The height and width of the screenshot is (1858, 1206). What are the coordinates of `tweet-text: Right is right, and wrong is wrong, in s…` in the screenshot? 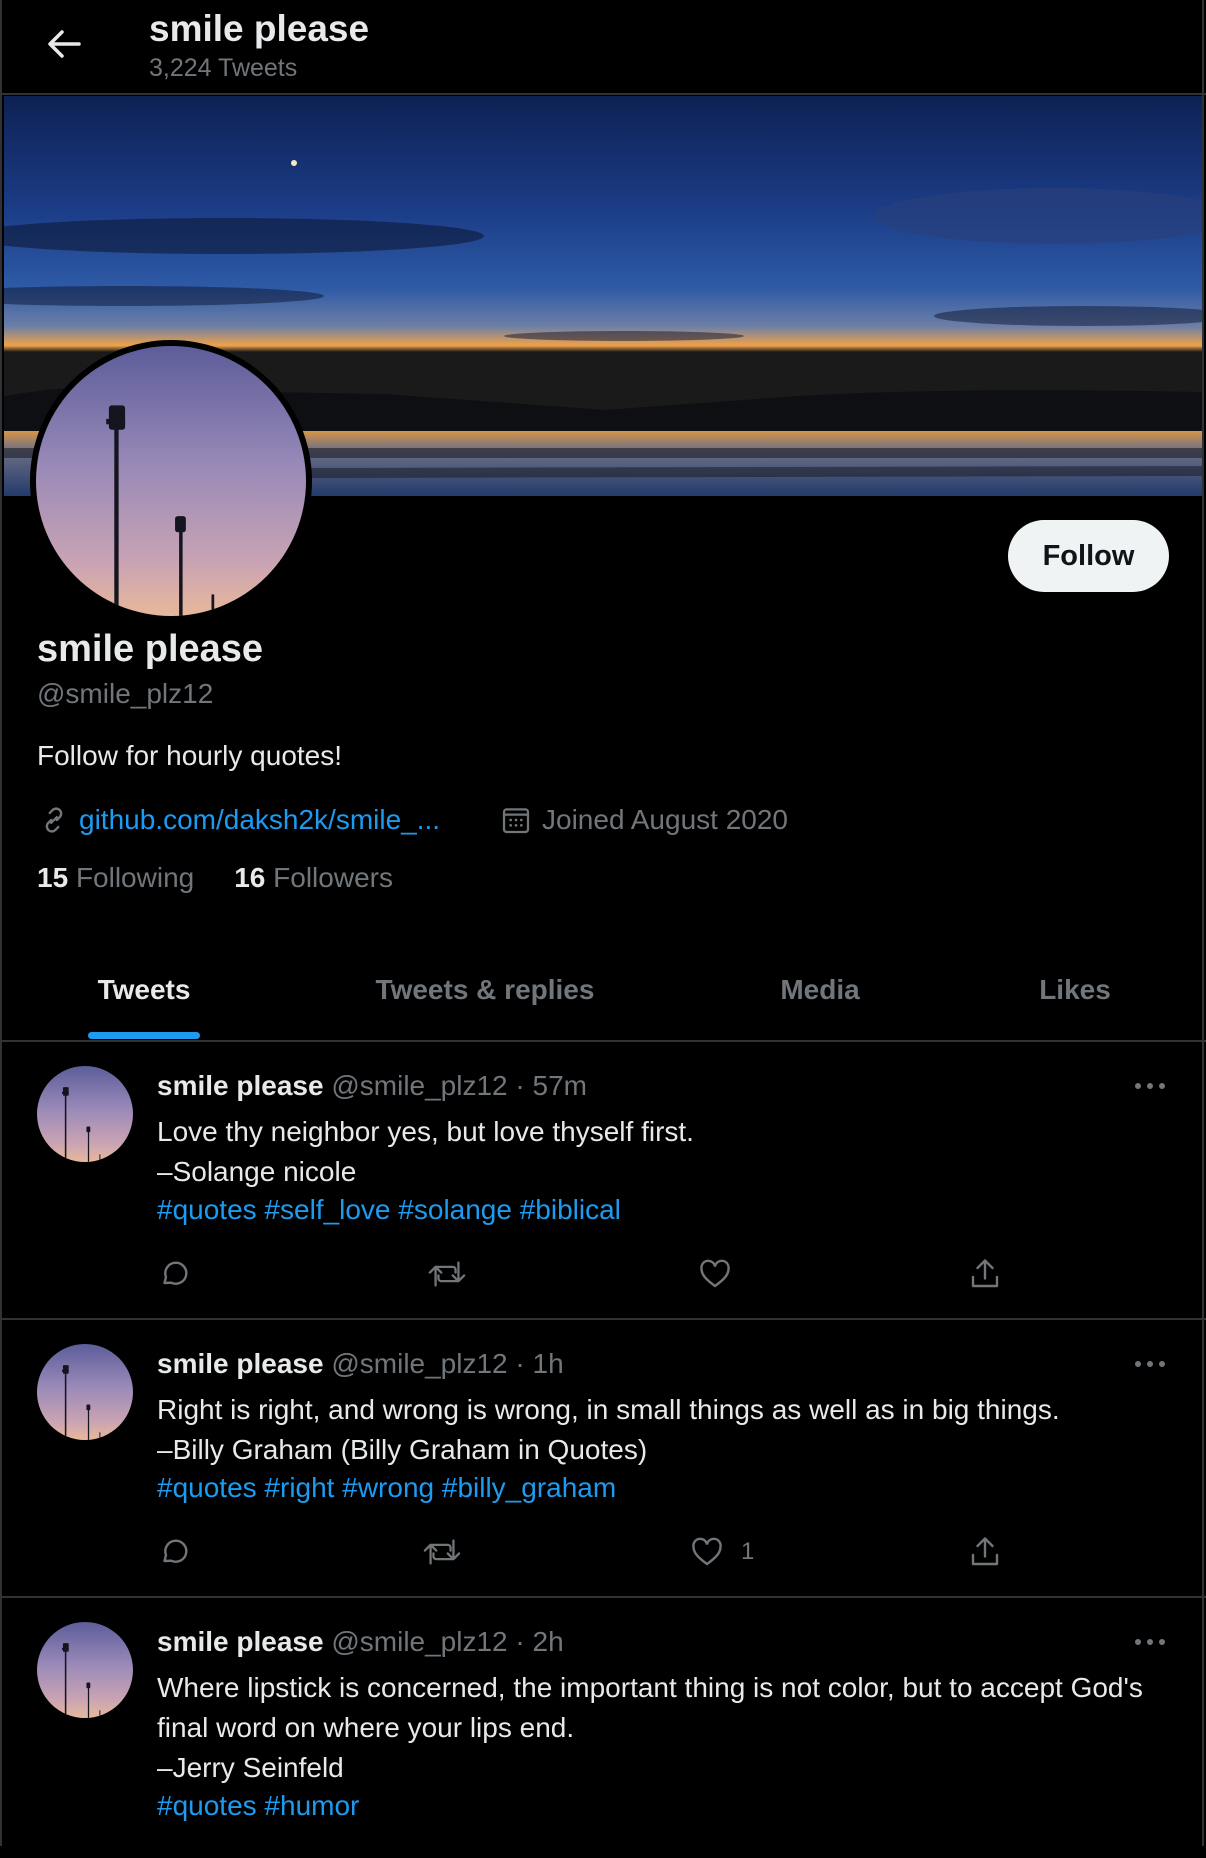 It's located at (662, 1430).